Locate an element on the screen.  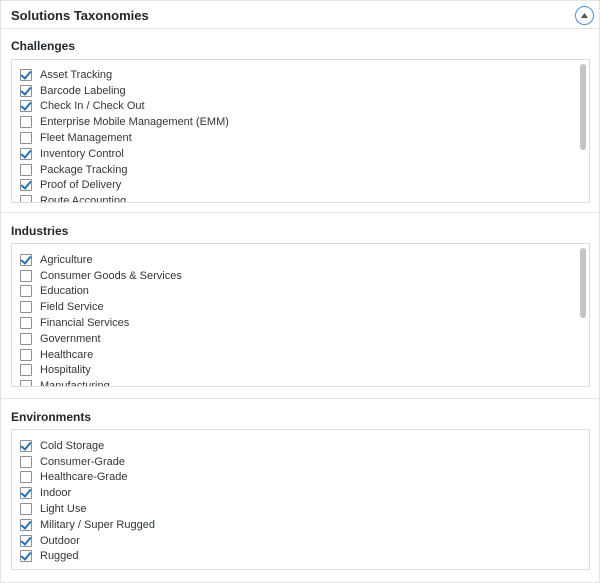
checklist-item: Healthcare-Grade is located at coordinates (300, 478).